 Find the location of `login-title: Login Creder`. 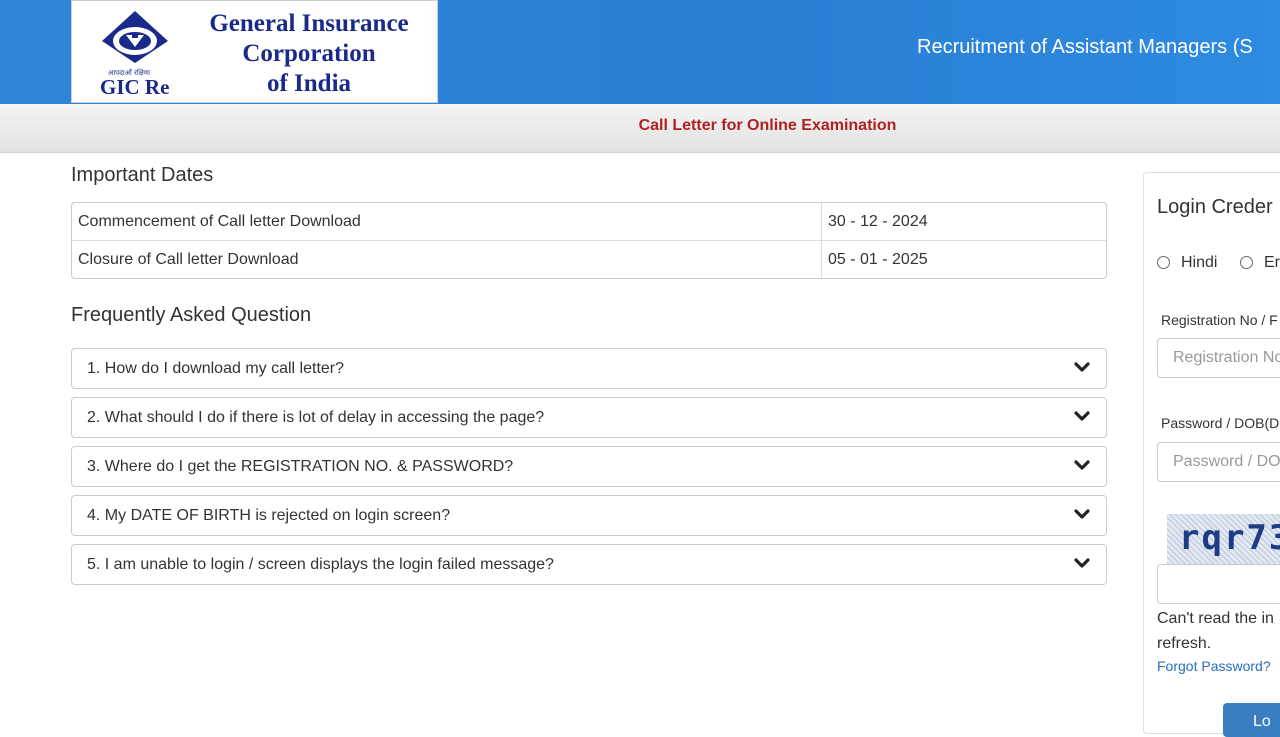

login-title: Login Creder is located at coordinates (1215, 207).